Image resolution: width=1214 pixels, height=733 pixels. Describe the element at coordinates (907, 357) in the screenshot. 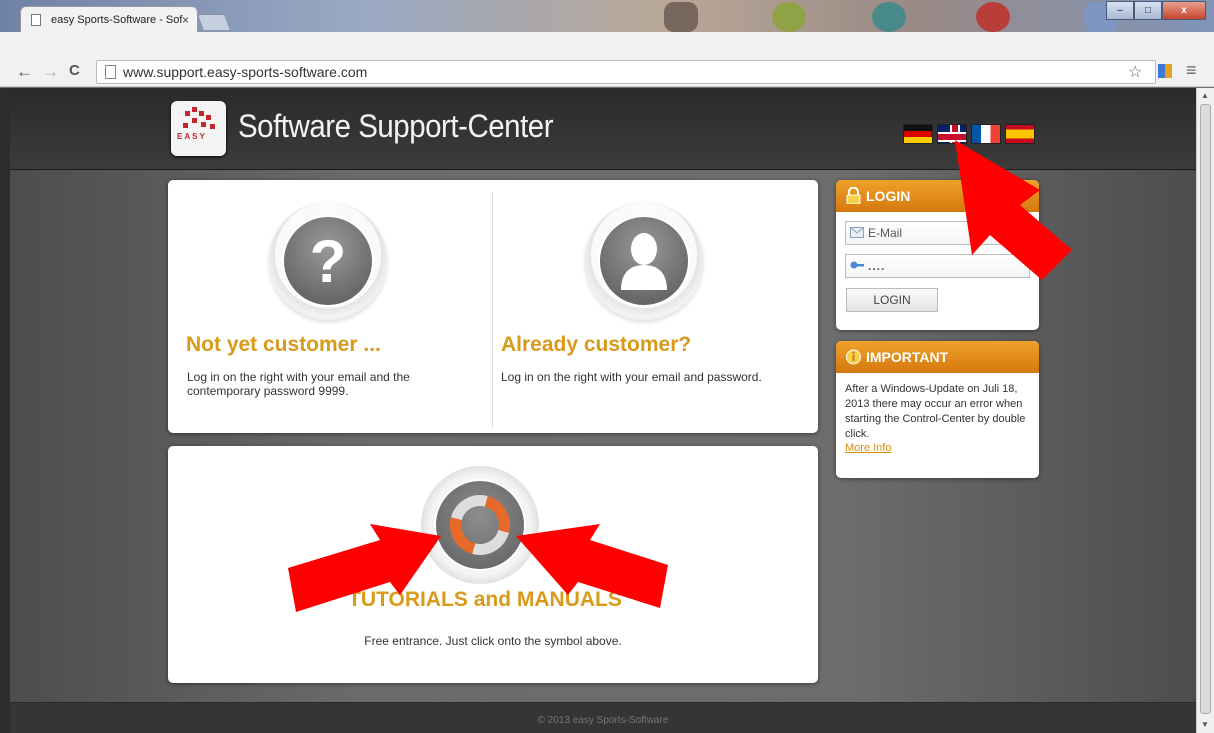

I see `important-title: IMPORTANT` at that location.